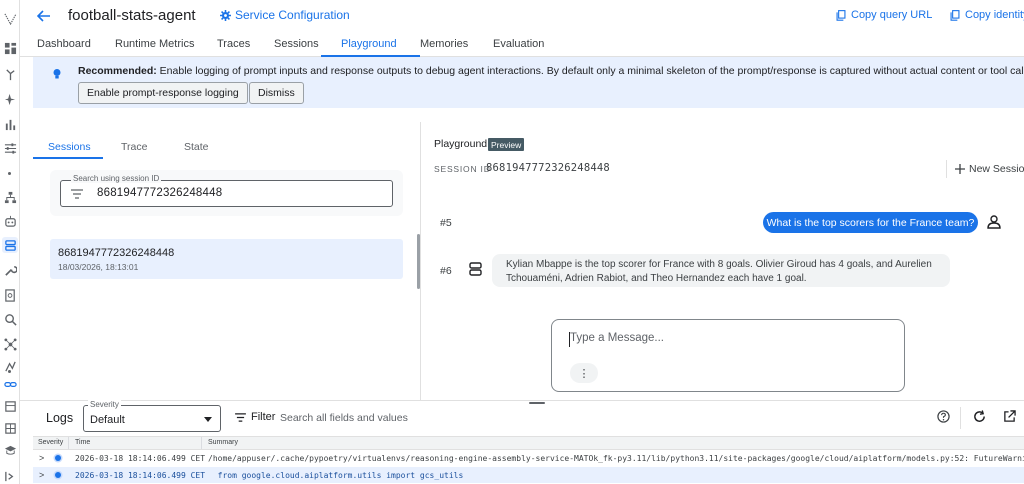  I want to click on session-id-value: 8681947772326248448, so click(548, 168).